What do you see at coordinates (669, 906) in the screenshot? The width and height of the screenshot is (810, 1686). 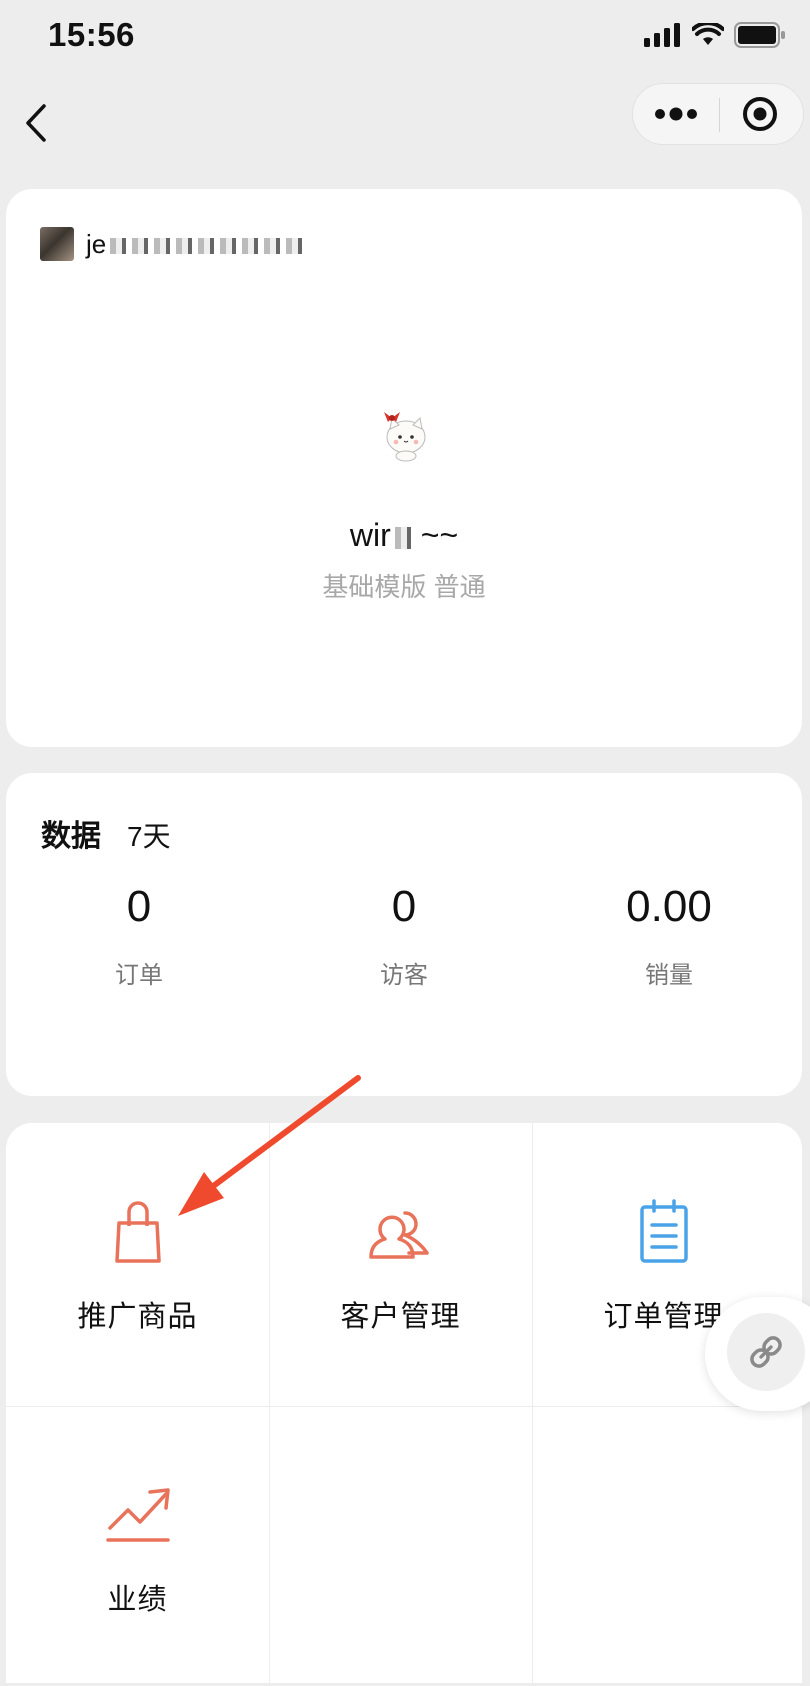 I see `stat-value: 0.00` at bounding box center [669, 906].